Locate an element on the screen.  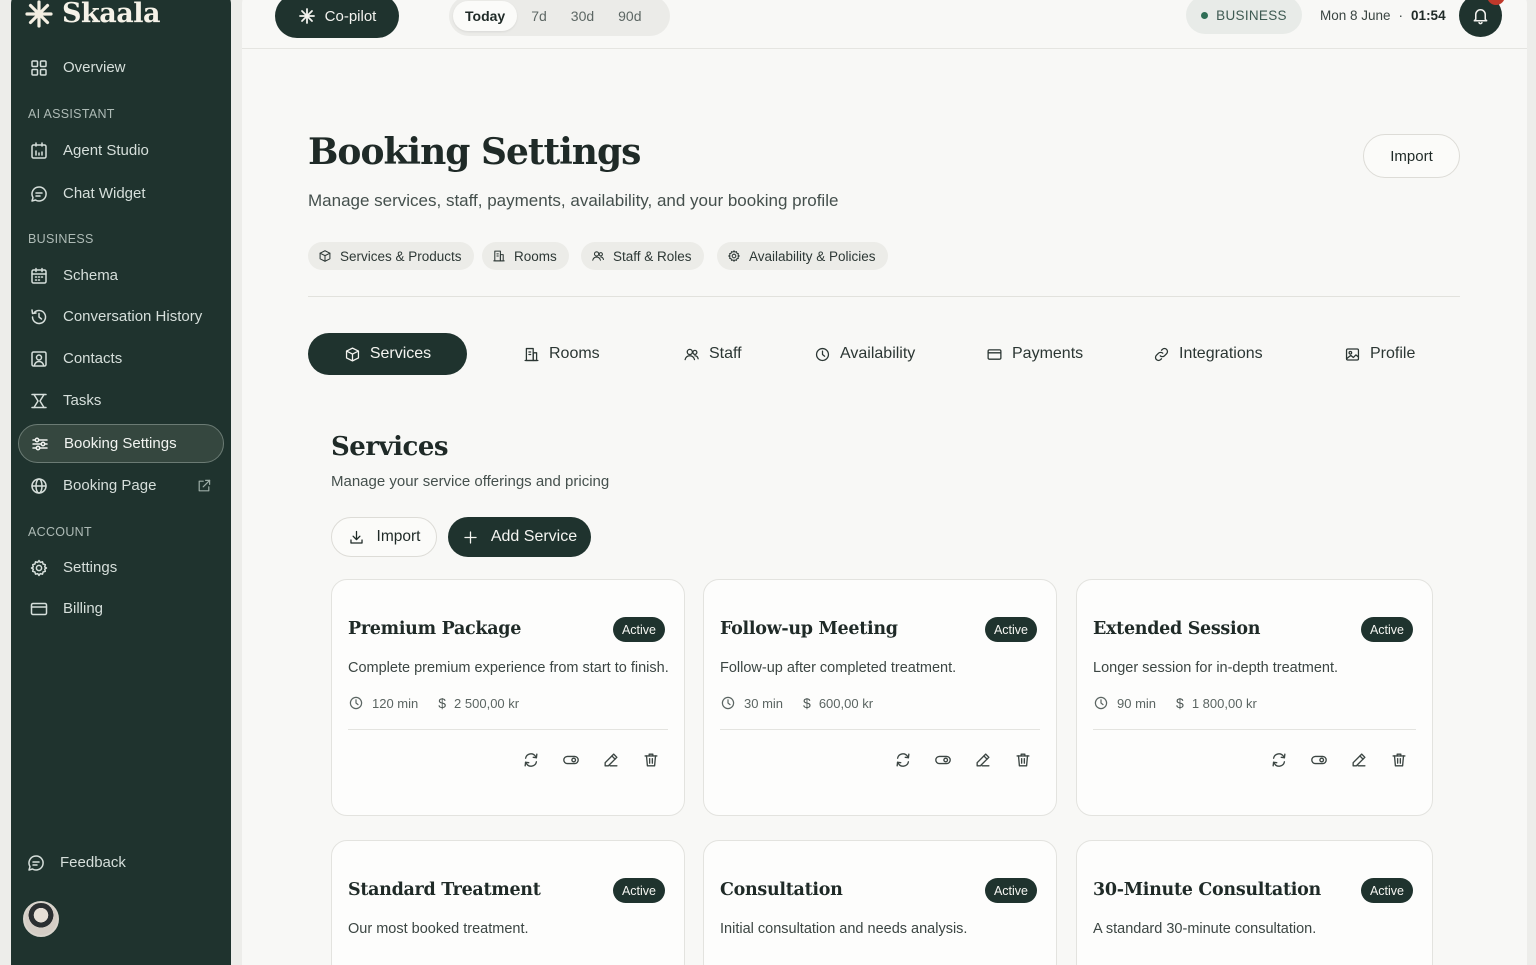
card-divider is located at coordinates (508, 729).